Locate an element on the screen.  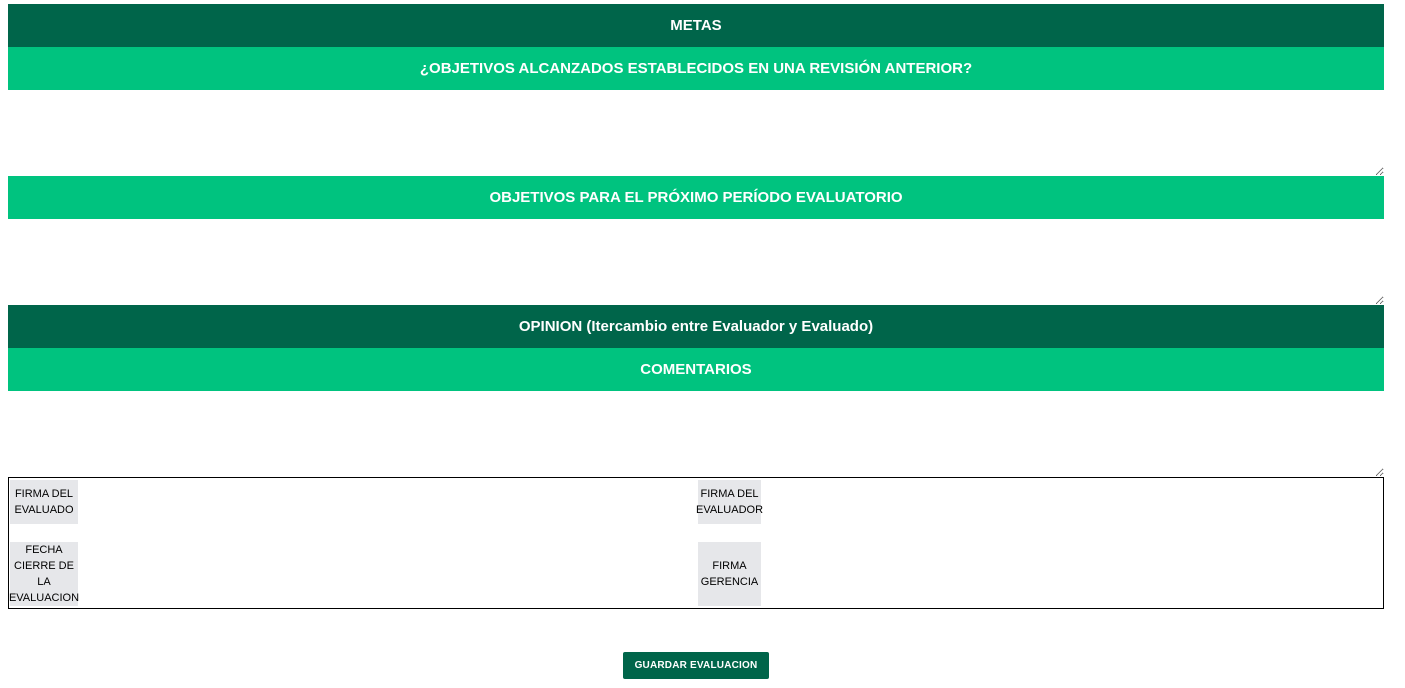
evaluador-signature-field is located at coordinates (1072, 503).